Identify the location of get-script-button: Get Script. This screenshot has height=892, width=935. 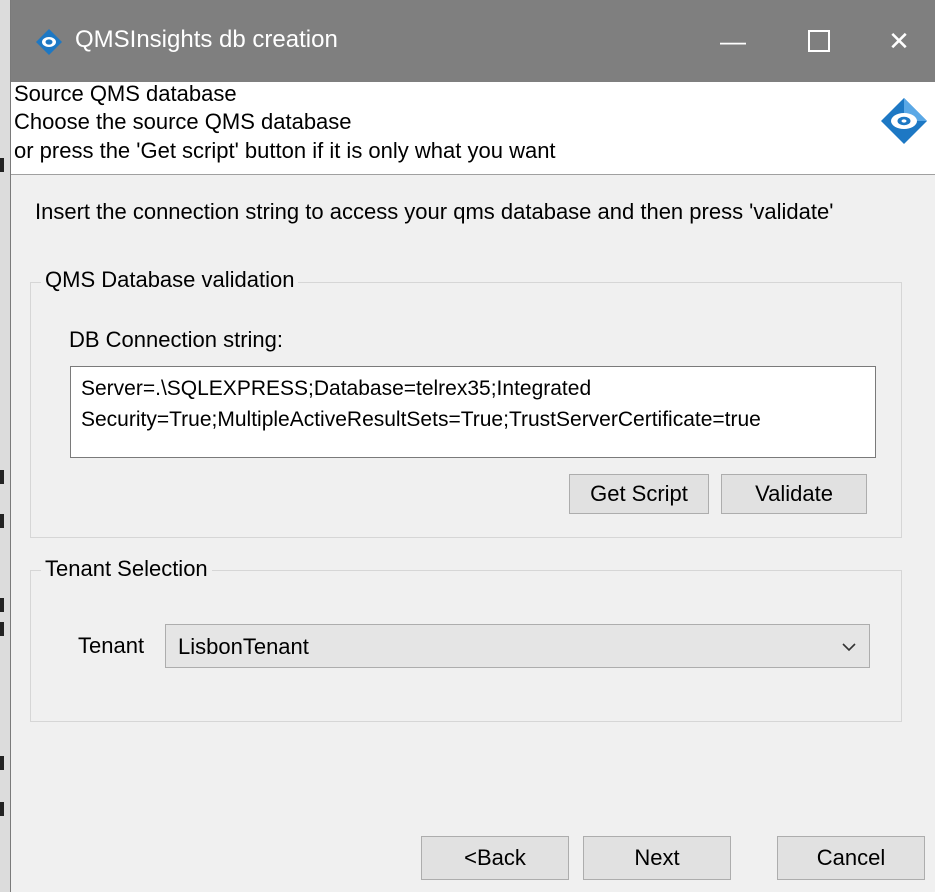
(639, 494).